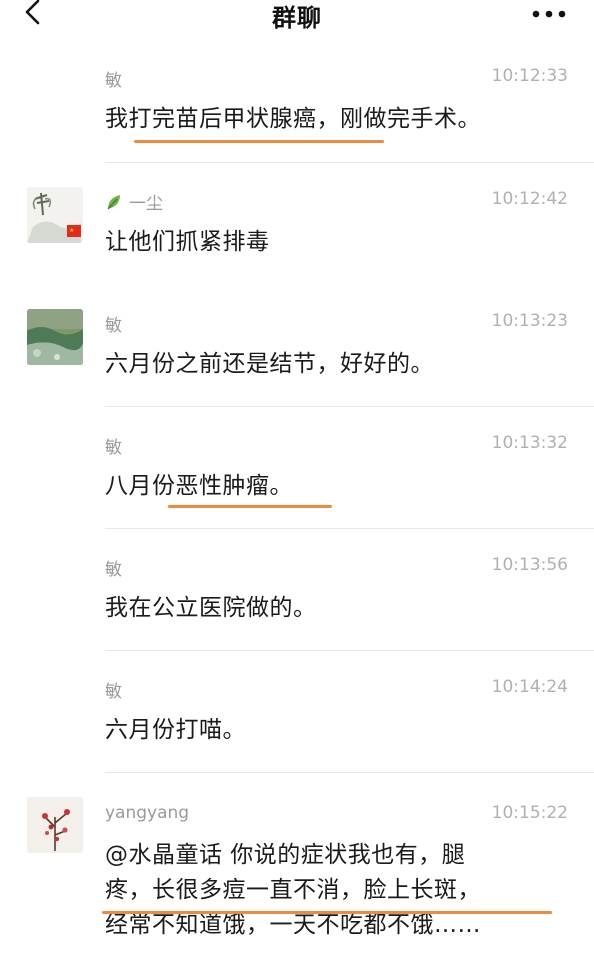 The height and width of the screenshot is (960, 594). I want to click on message: 敏 10:13:23 六月份之前还是结节，好好的。, so click(297, 346).